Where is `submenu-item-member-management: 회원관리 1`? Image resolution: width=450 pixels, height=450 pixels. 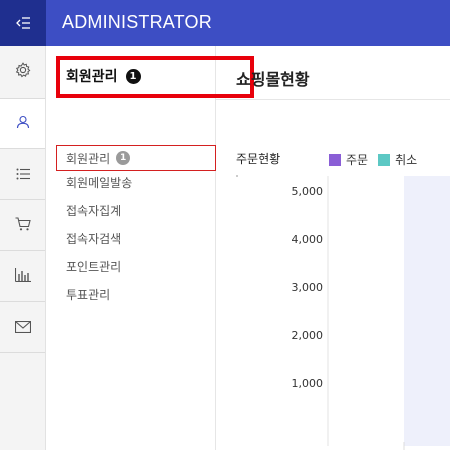
submenu-item-member-management: 회원관리 1 is located at coordinates (136, 158).